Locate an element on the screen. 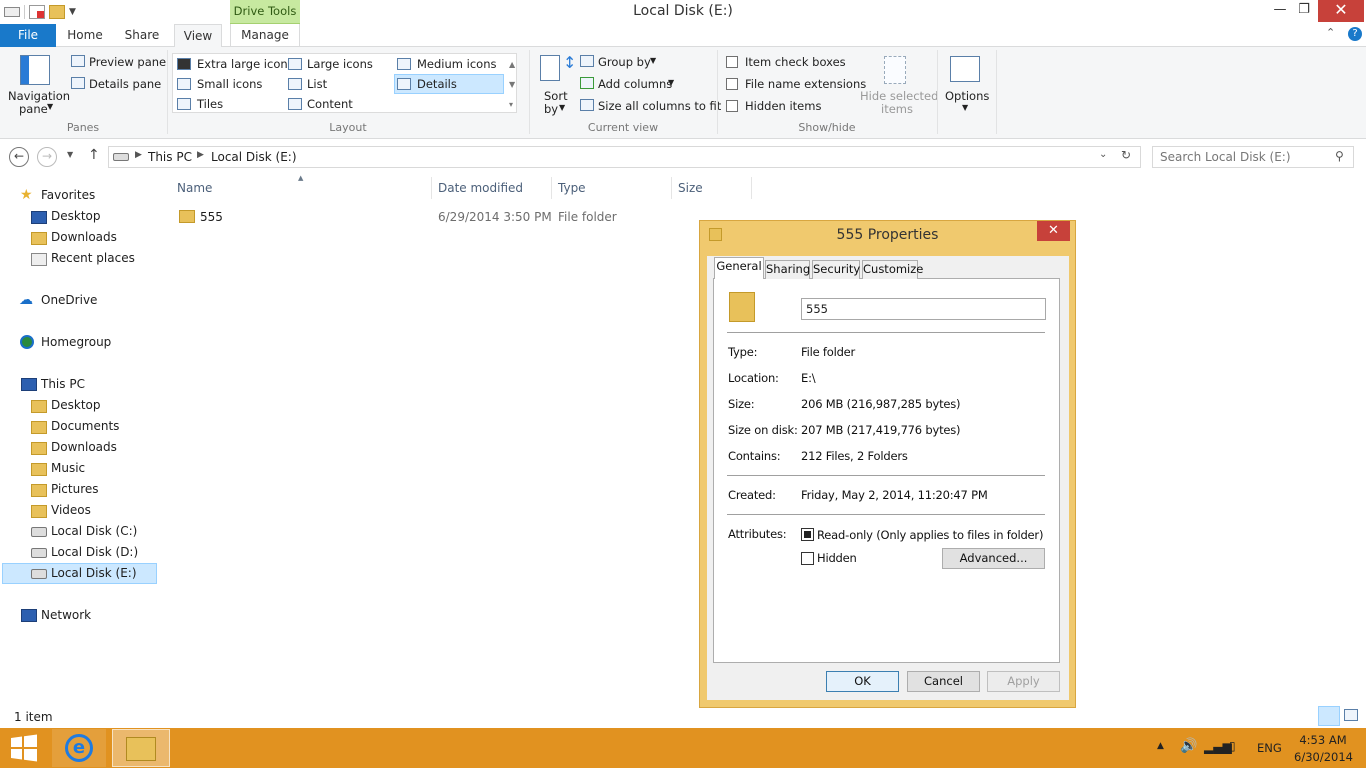 Image resolution: width=1366 pixels, height=768 pixels. nav-local-disk-c: Local Disk (C:) is located at coordinates (94, 531).